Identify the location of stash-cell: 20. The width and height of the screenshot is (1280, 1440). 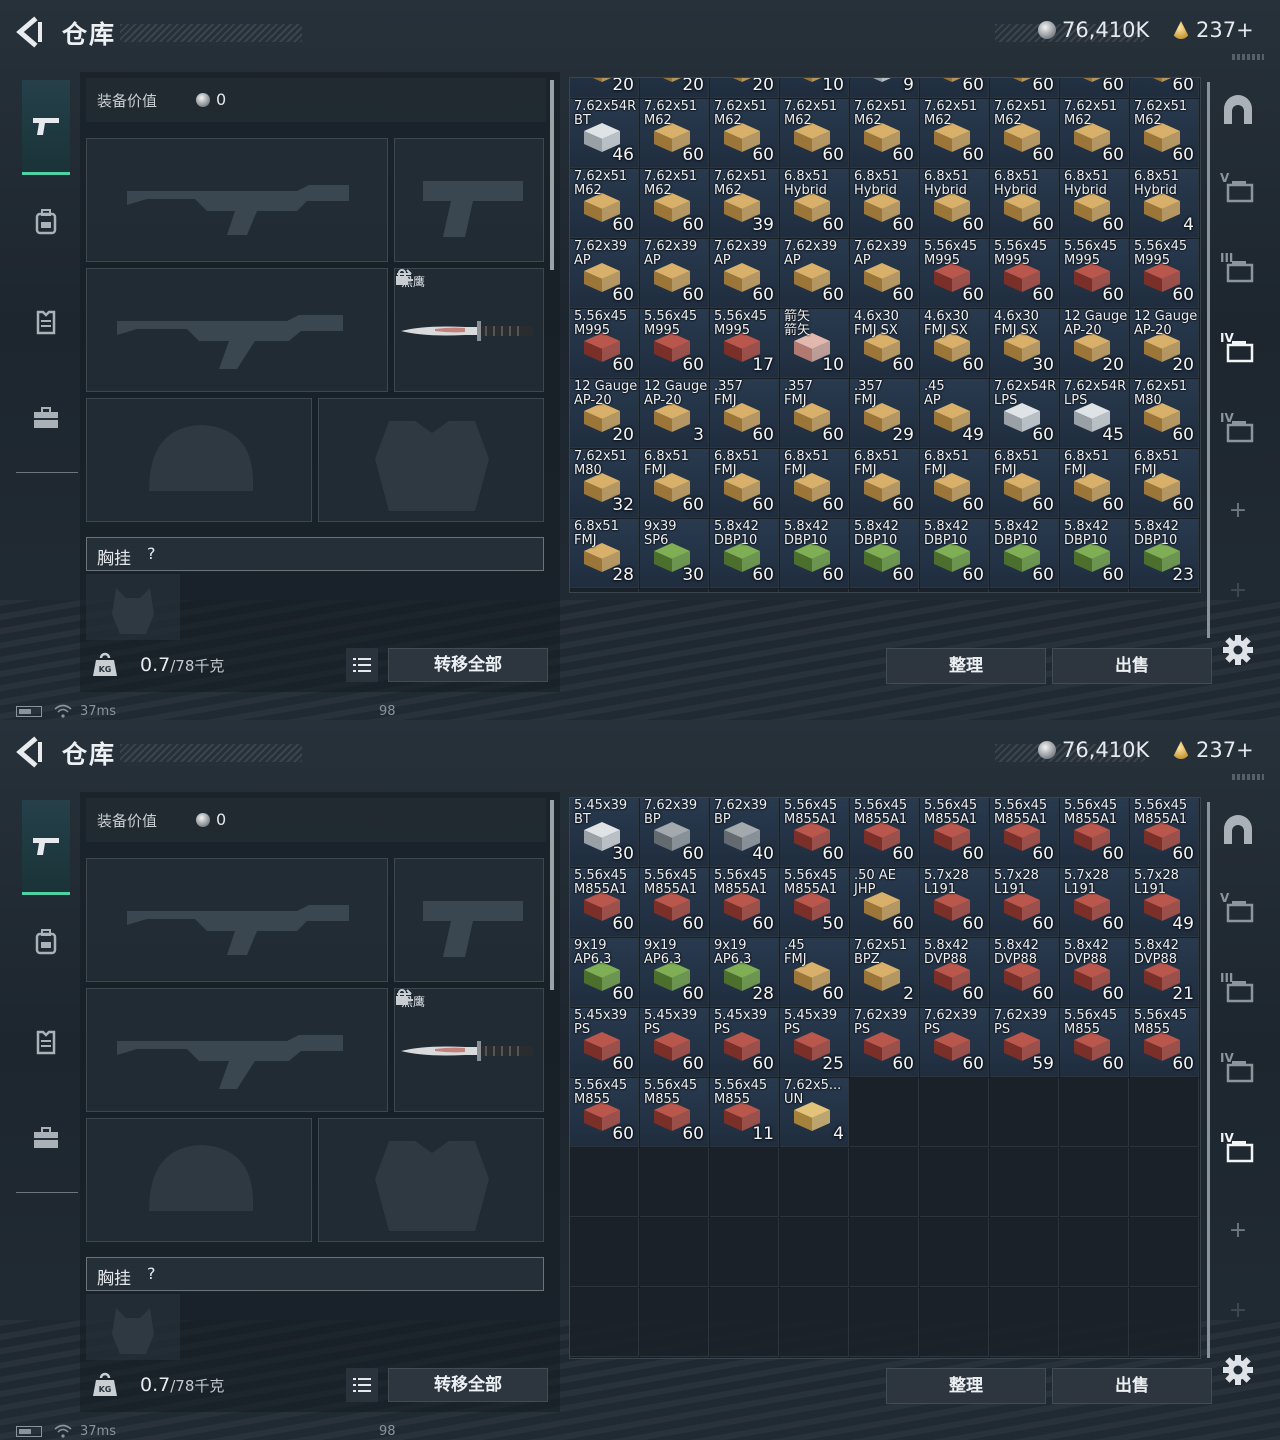
(674, 88).